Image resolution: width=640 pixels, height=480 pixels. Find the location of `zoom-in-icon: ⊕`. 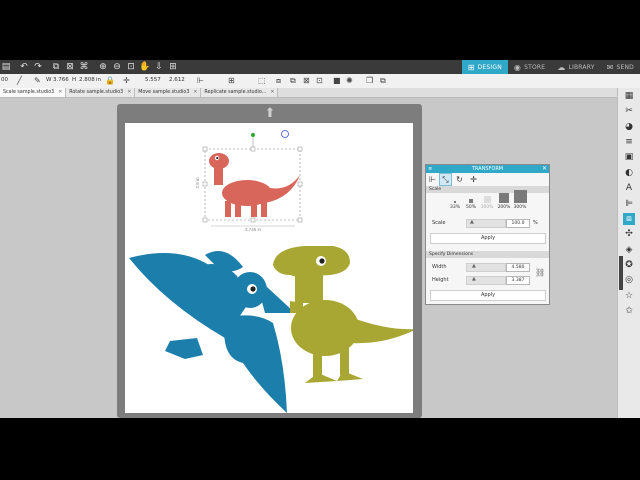

zoom-in-icon: ⊕ is located at coordinates (103, 67).